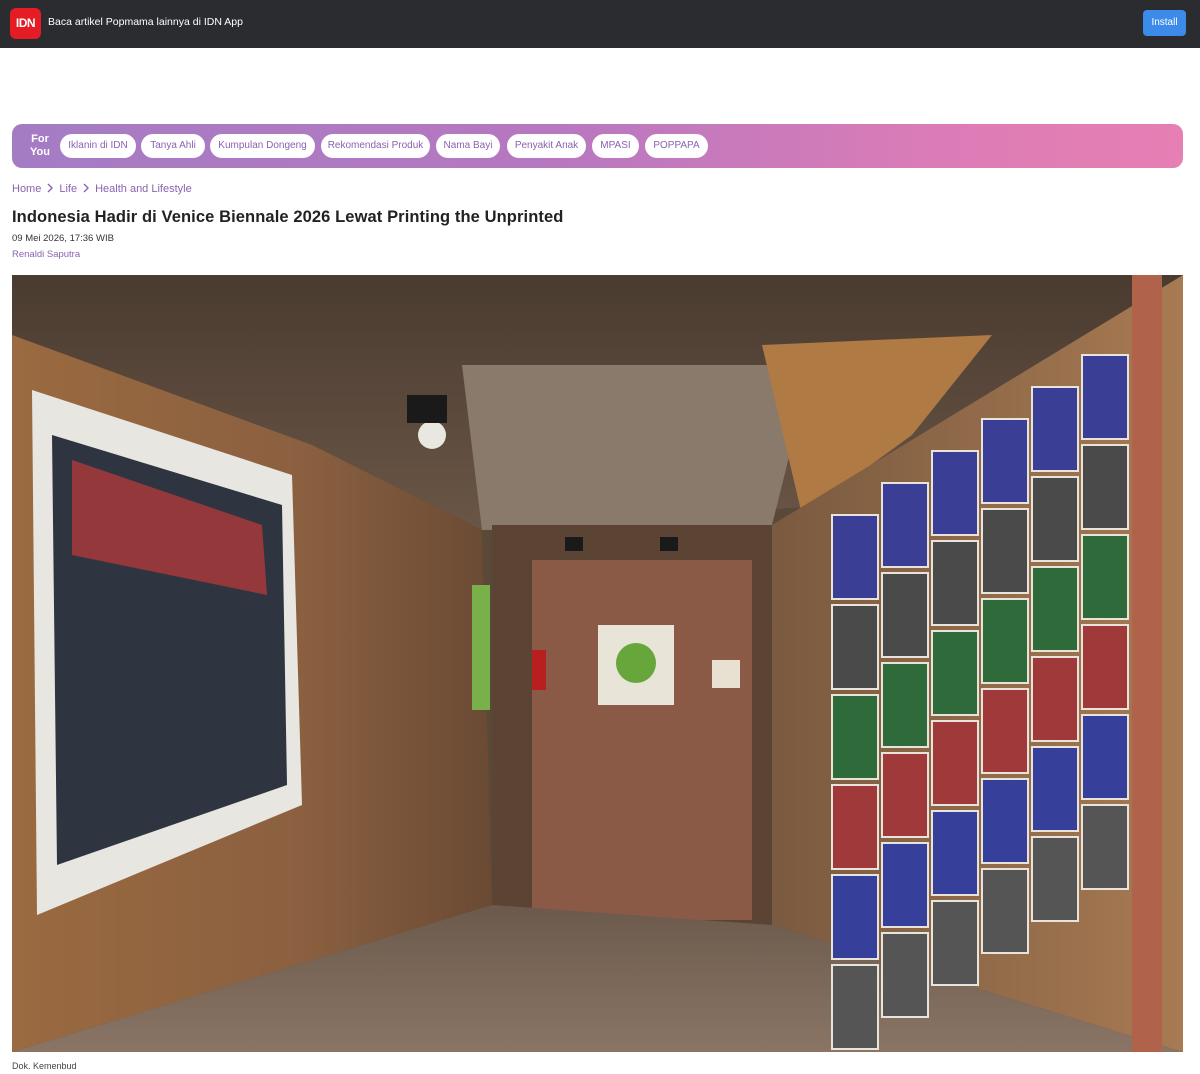  I want to click on install-button: Install, so click(1164, 23).